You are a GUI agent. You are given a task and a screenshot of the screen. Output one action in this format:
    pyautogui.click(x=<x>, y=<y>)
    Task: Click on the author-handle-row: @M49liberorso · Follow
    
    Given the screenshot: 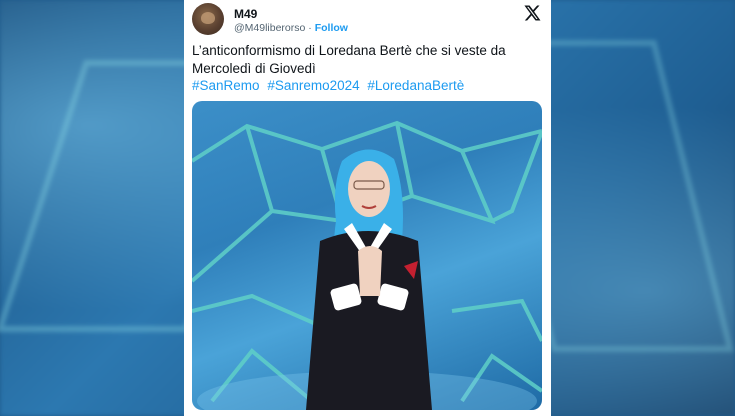 What is the action you would take?
    pyautogui.click(x=291, y=28)
    